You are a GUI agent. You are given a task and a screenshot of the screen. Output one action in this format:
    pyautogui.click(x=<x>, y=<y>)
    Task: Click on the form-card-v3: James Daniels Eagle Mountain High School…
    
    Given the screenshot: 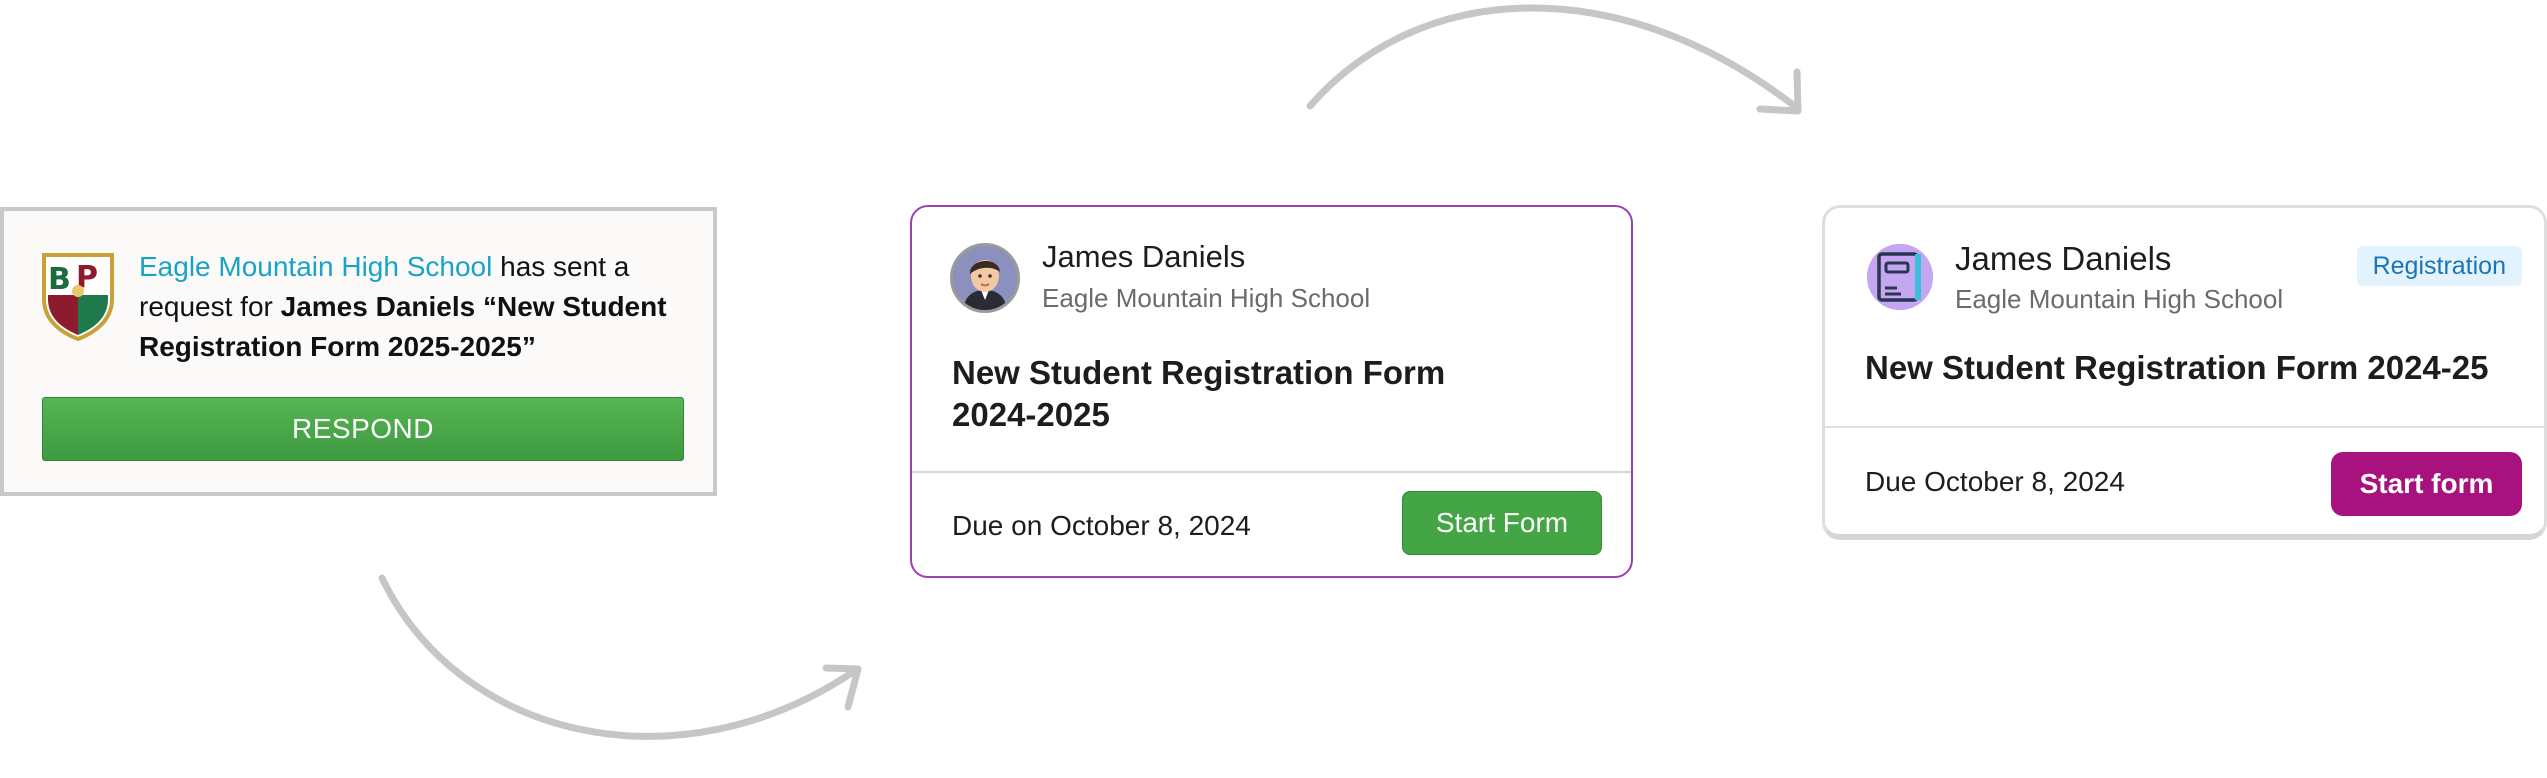 What is the action you would take?
    pyautogui.click(x=2184, y=372)
    